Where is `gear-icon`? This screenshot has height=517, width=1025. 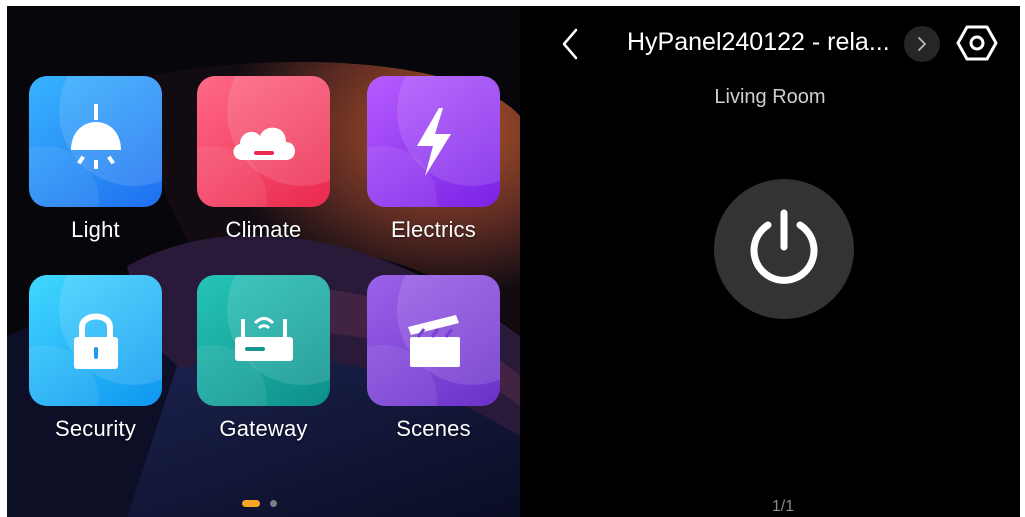
gear-icon is located at coordinates (977, 43).